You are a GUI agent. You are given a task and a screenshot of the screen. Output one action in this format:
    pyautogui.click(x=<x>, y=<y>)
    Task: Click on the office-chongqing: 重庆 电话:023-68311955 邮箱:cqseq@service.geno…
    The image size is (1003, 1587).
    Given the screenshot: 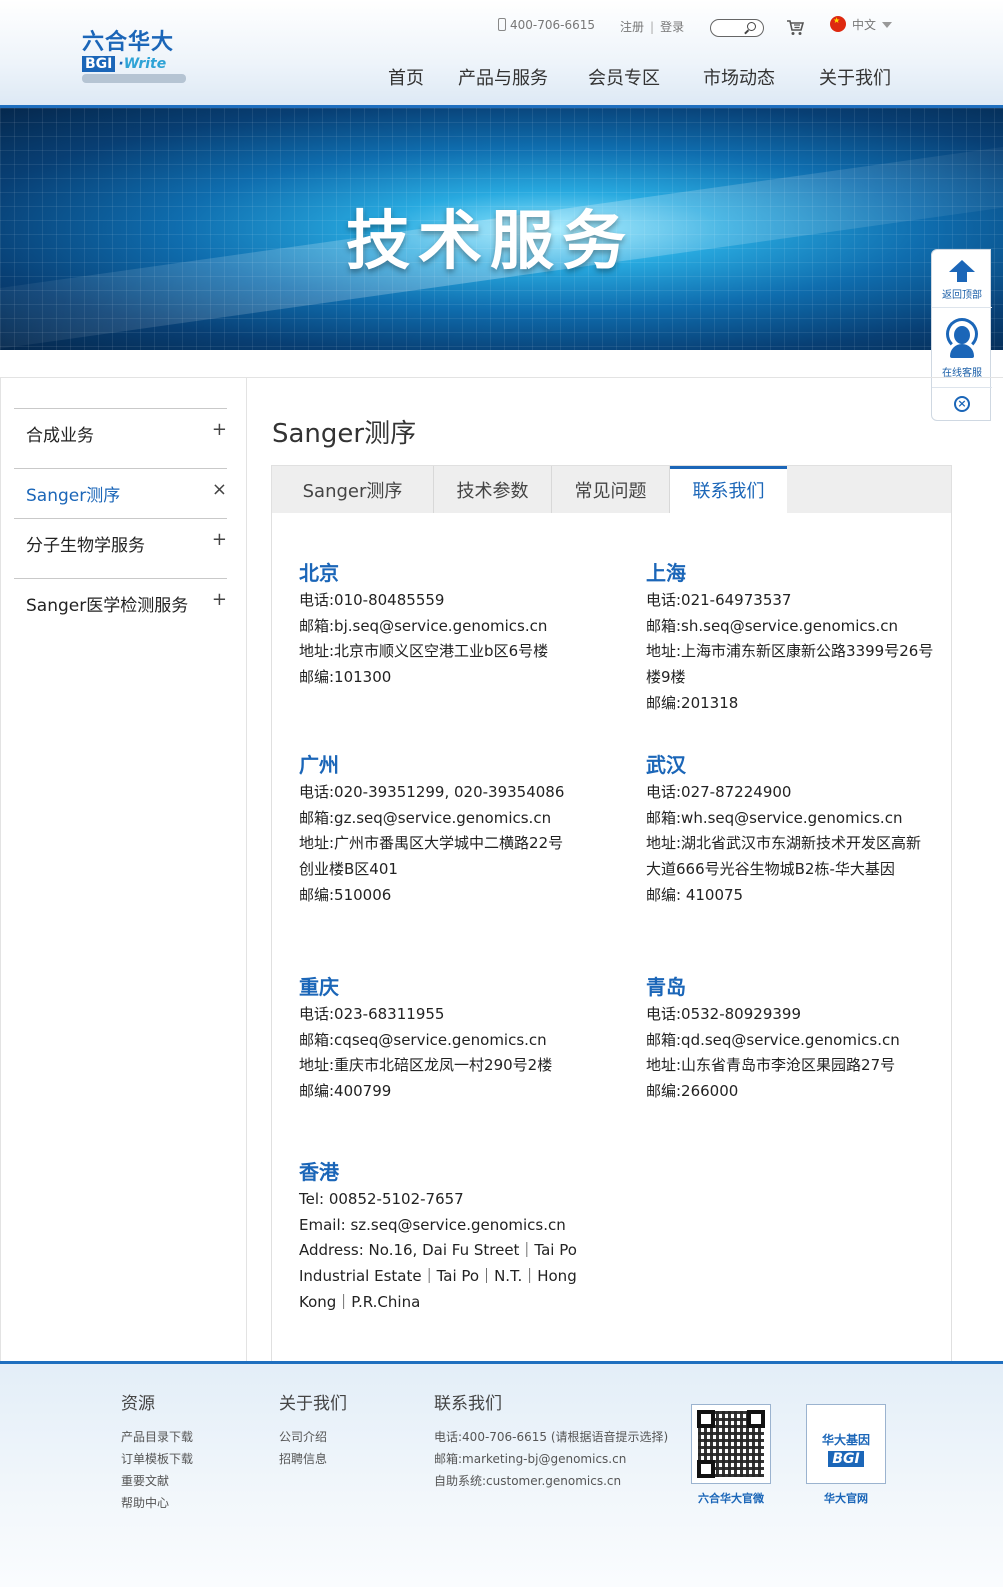 What is the action you would take?
    pyautogui.click(x=425, y=1038)
    